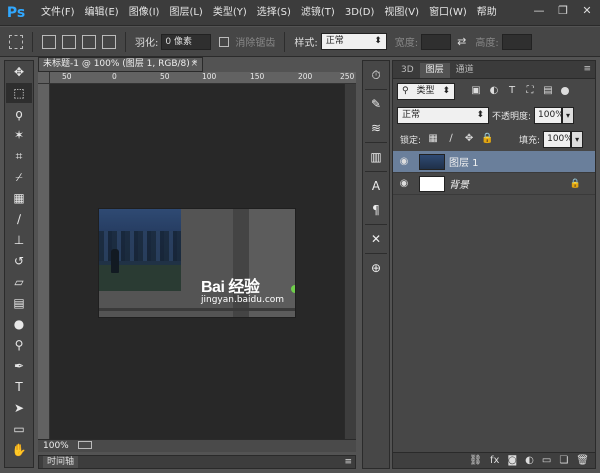 This screenshot has height=473, width=600. What do you see at coordinates (19, 198) in the screenshot?
I see `healing-brush-tool-icon: ▦` at bounding box center [19, 198].